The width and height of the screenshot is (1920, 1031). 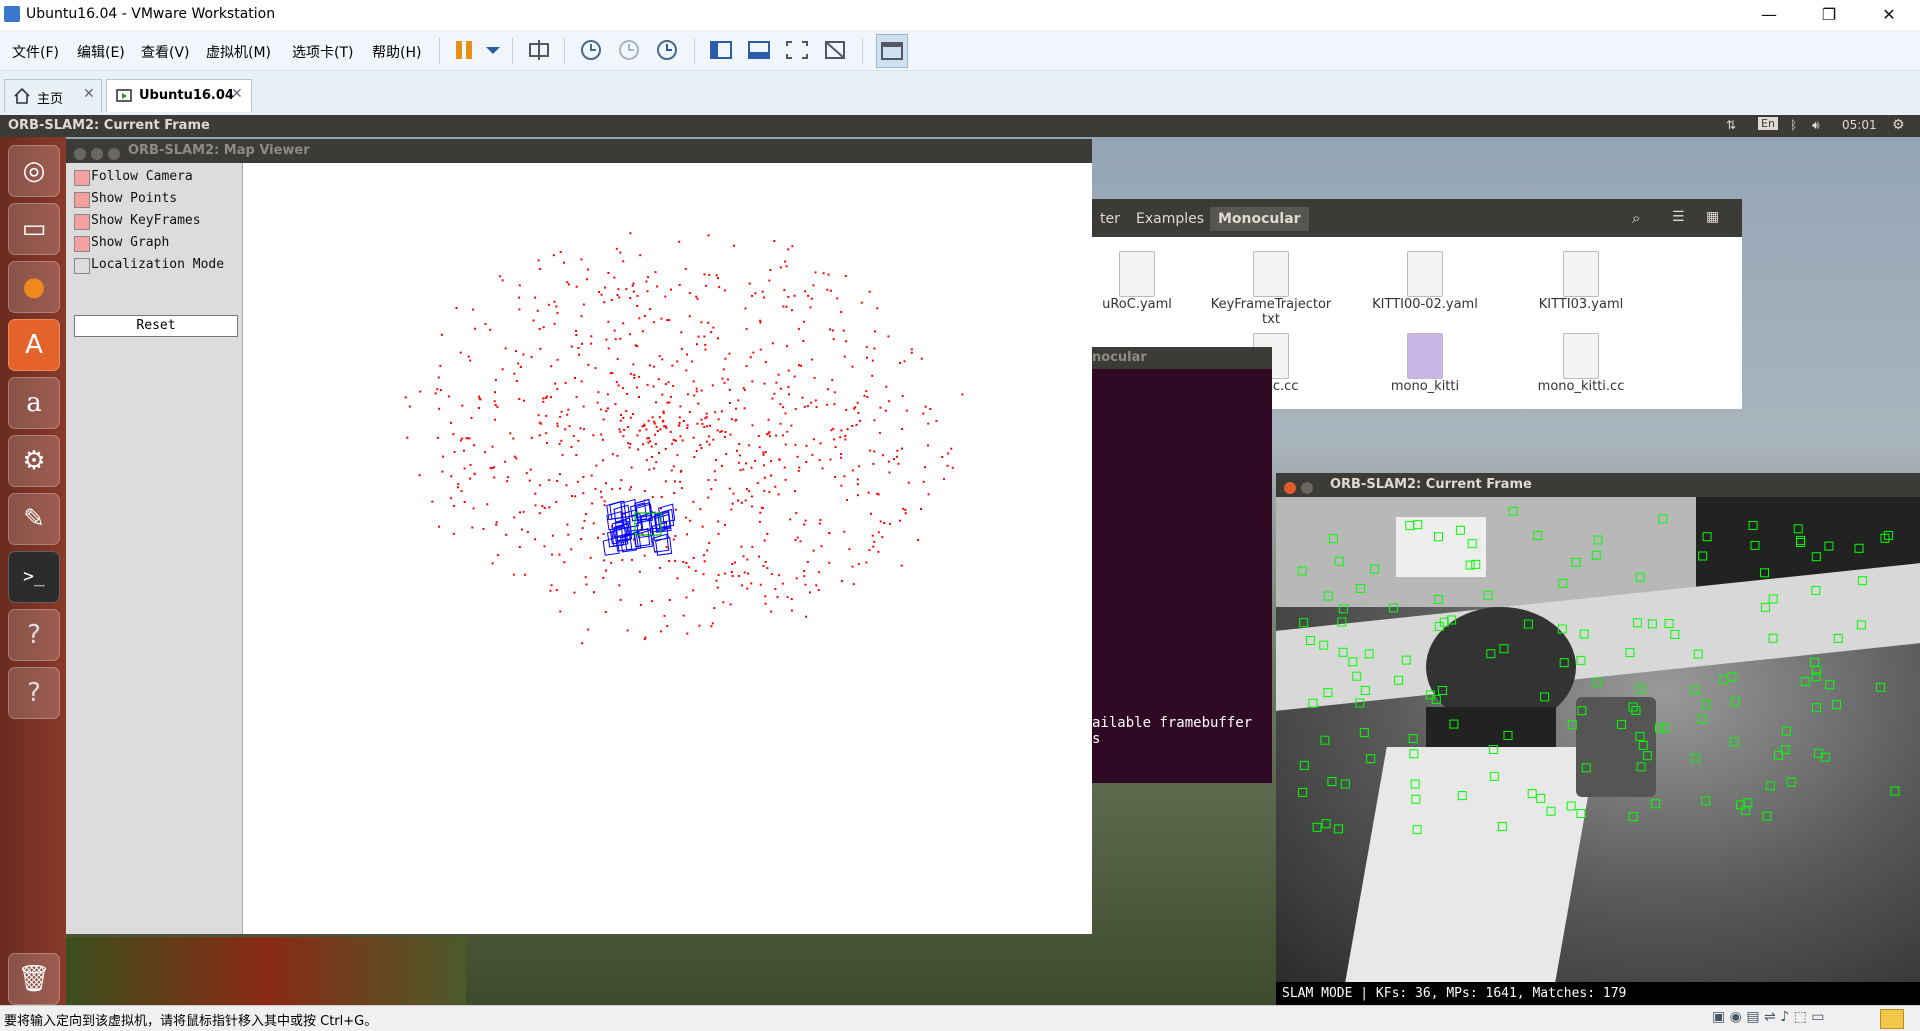 I want to click on file-item: KeyFrameTrajector txt, so click(x=1271, y=289).